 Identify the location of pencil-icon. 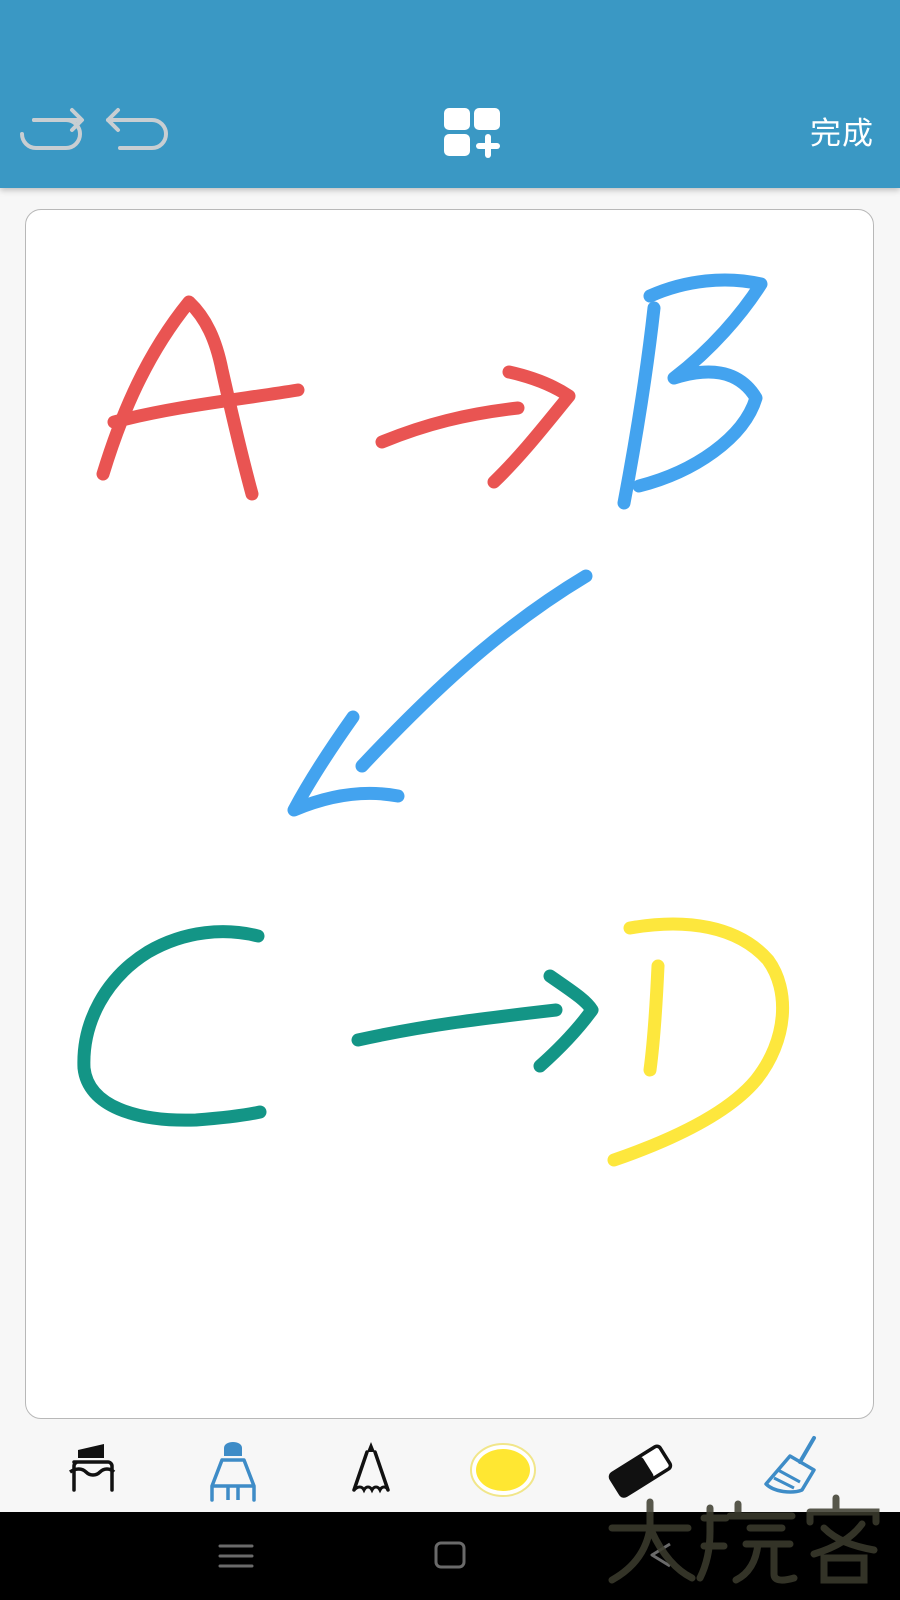
(371, 1468).